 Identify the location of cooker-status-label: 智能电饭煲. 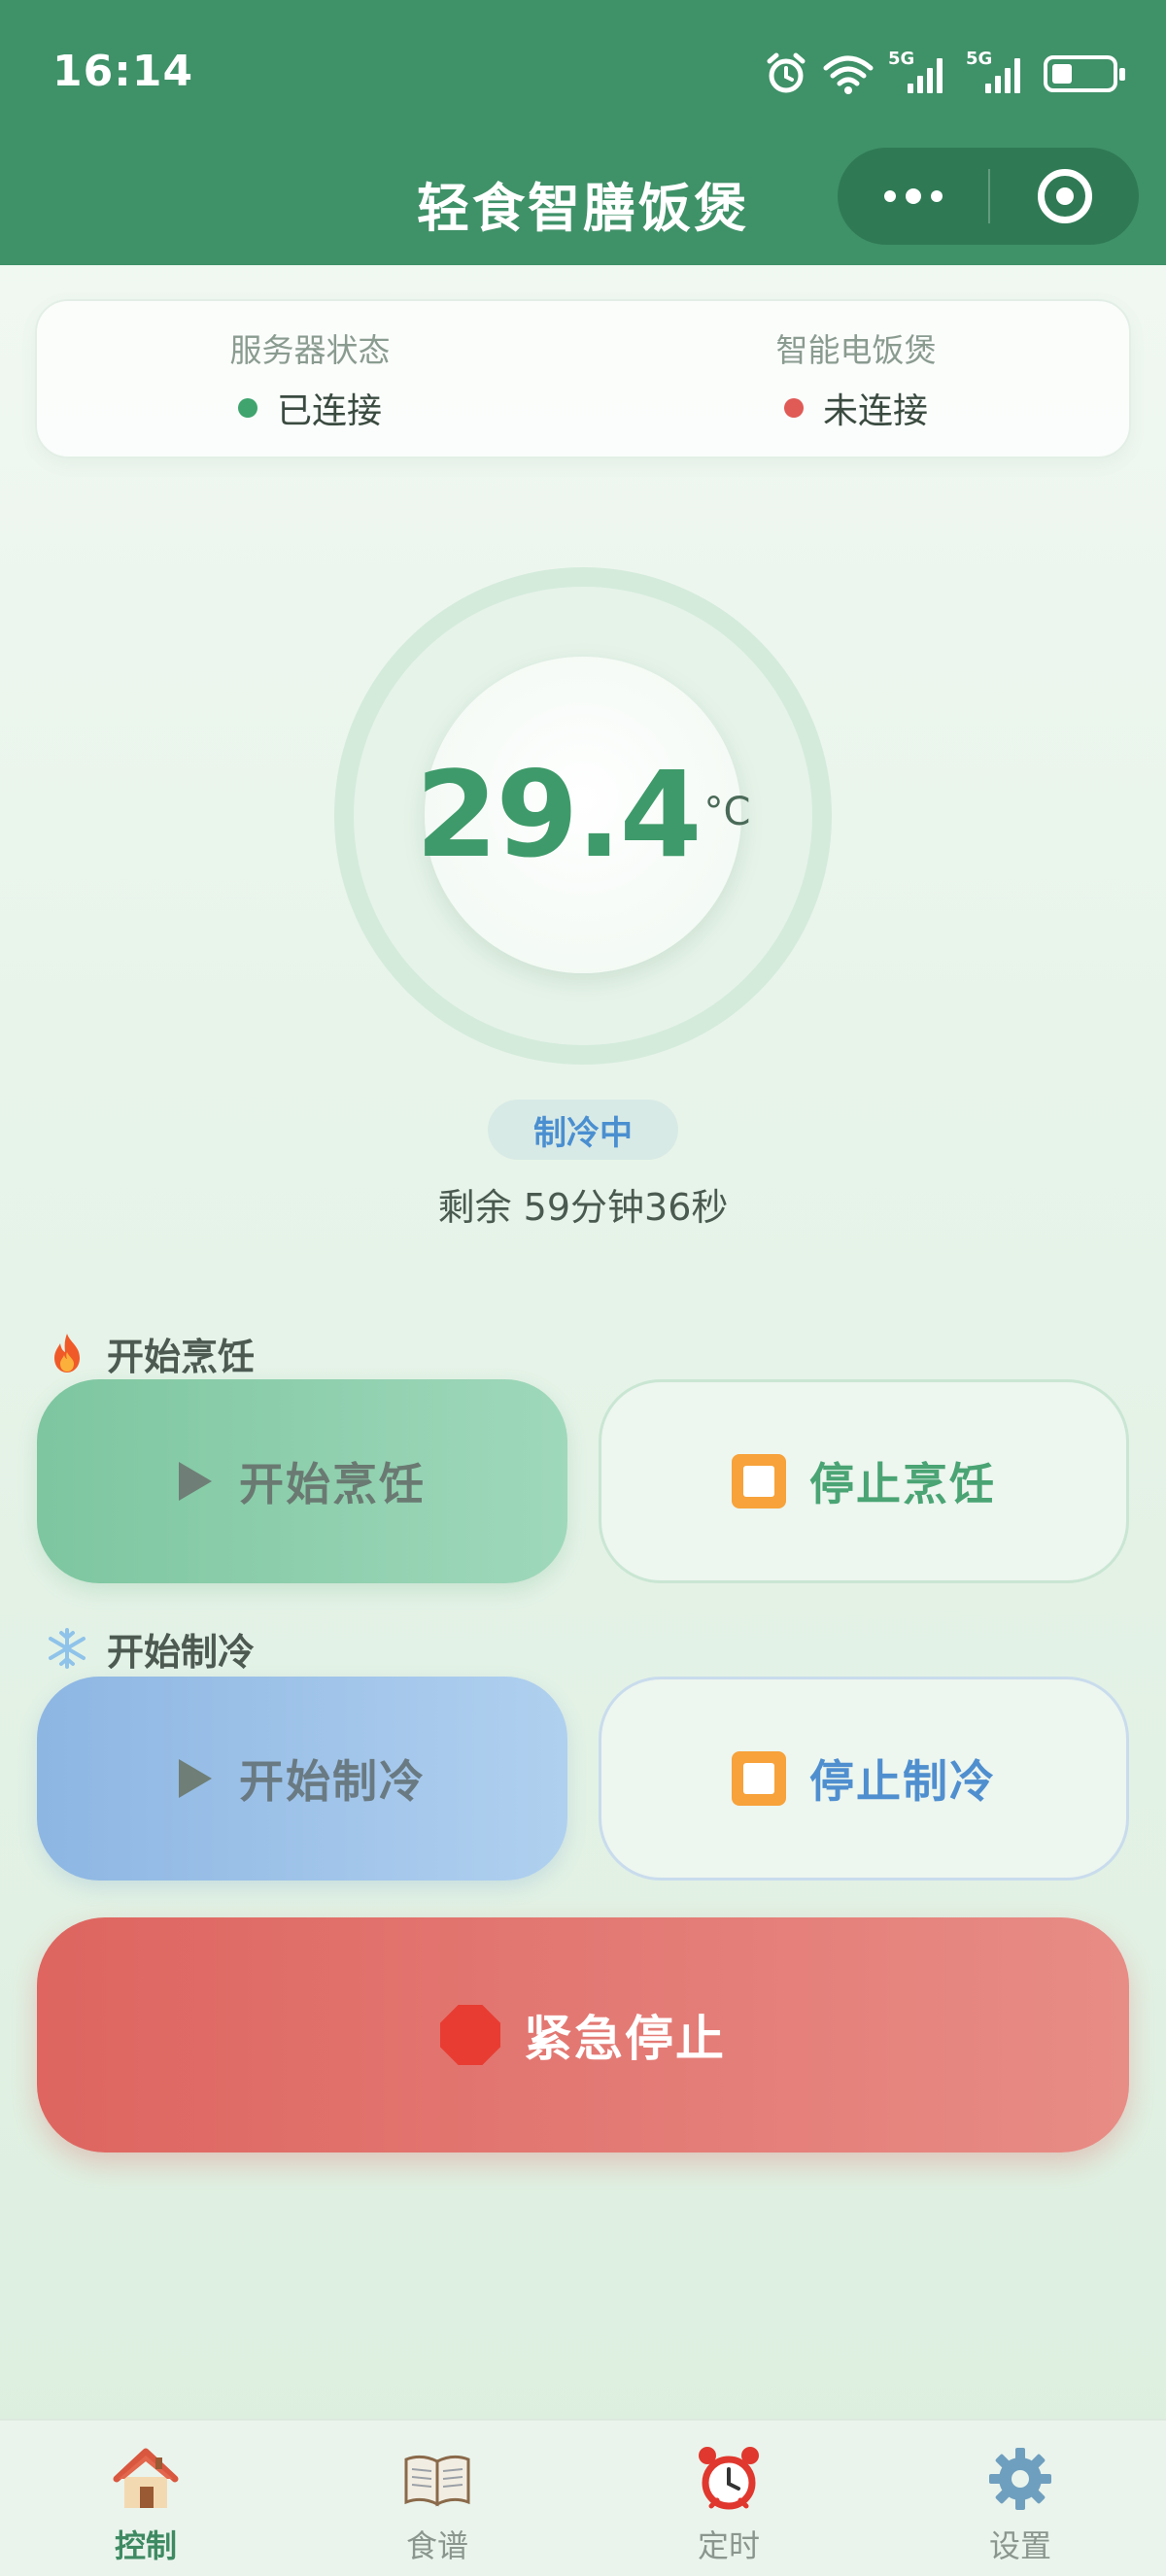
(856, 350).